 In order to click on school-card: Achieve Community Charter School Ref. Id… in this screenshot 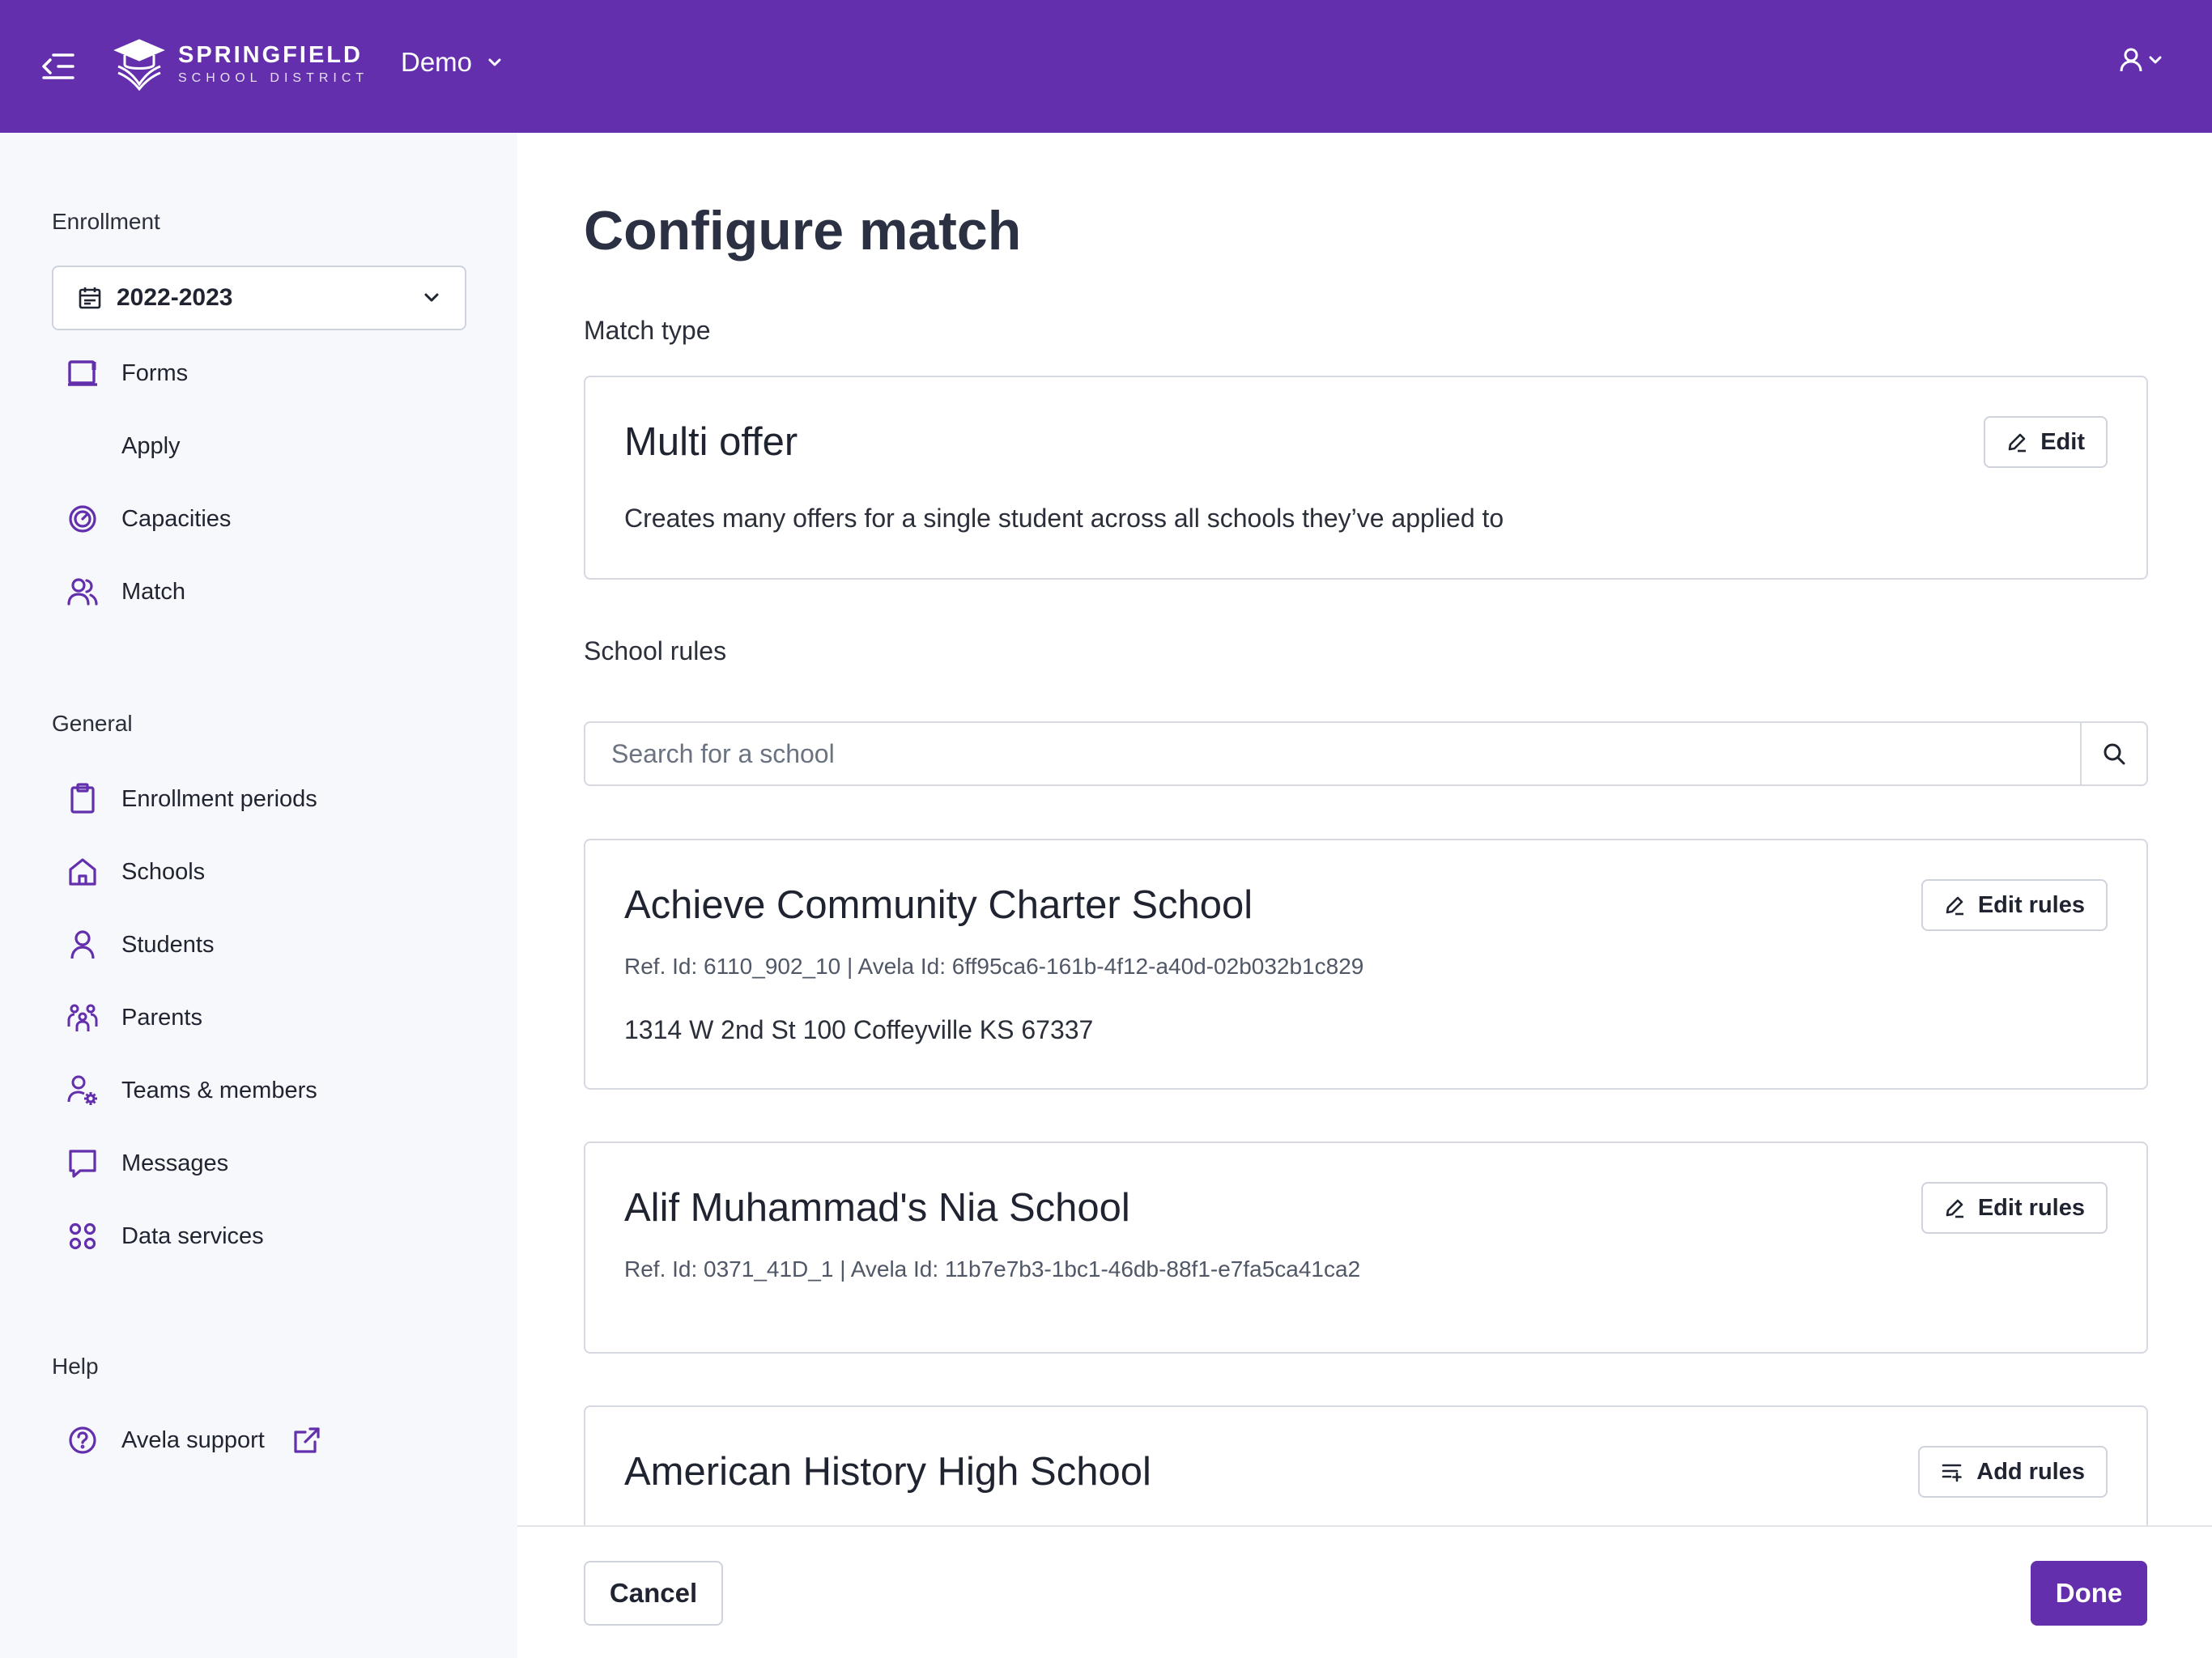, I will do `click(1366, 964)`.